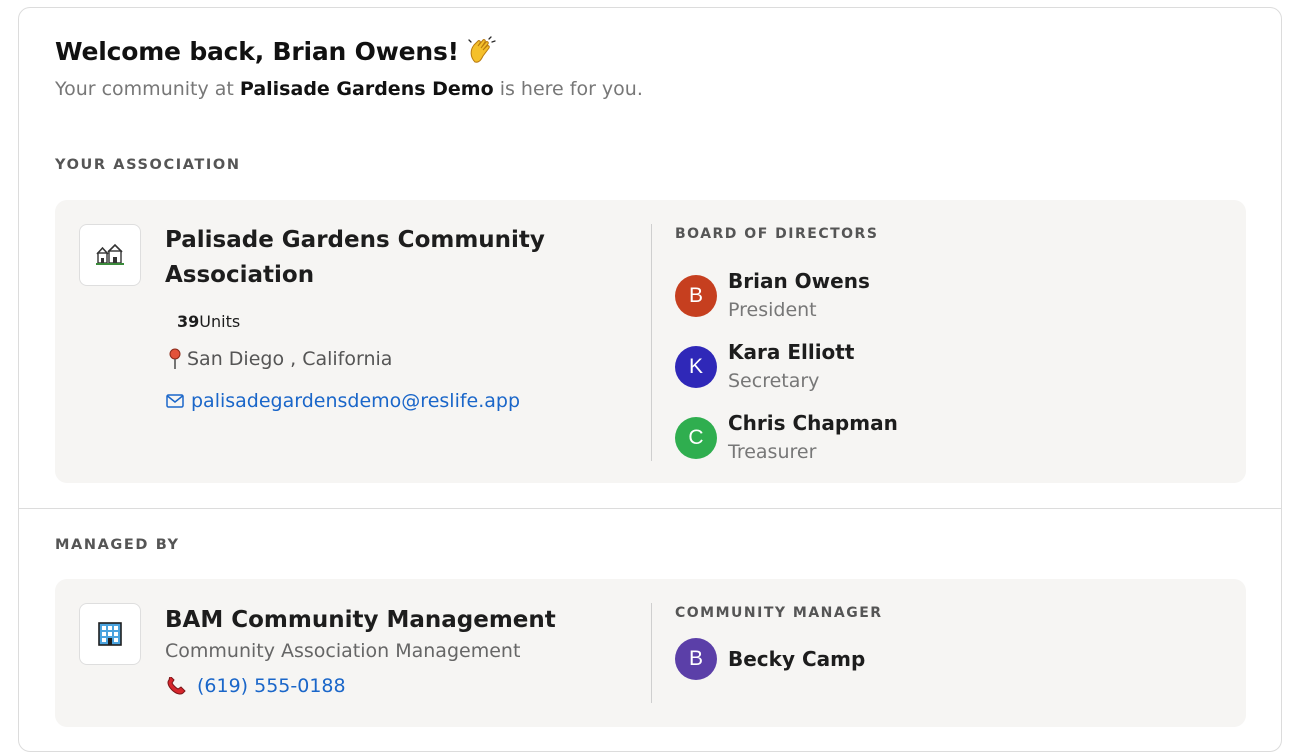  What do you see at coordinates (117, 545) in the screenshot?
I see `managed-by-section-label: MANAGED BY` at bounding box center [117, 545].